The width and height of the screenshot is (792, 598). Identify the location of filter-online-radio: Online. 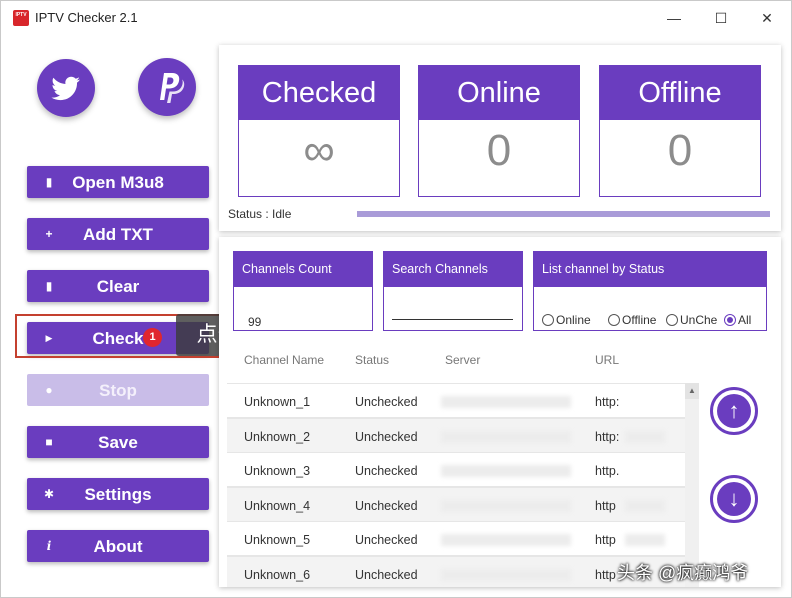
(566, 320).